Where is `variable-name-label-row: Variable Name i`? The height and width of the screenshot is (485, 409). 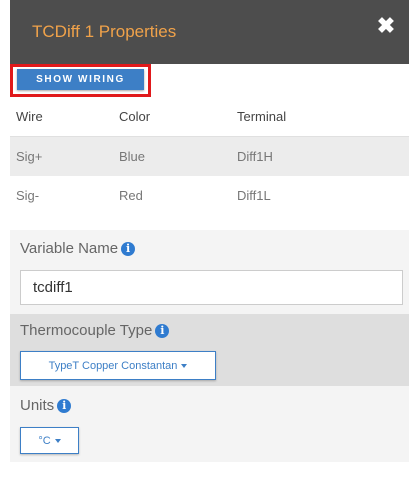 variable-name-label-row: Variable Name i is located at coordinates (78, 248).